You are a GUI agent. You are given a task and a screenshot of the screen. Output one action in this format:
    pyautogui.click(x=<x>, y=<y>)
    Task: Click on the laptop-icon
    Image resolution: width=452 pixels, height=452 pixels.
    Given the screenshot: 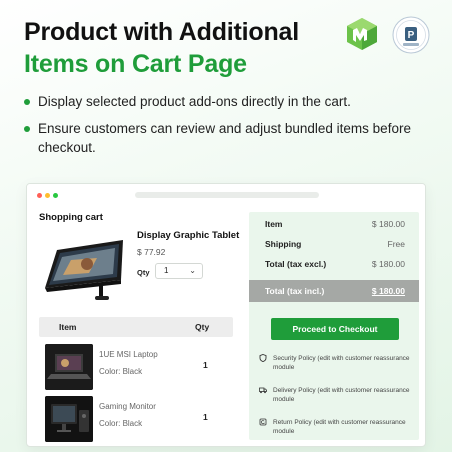 What is the action you would take?
    pyautogui.click(x=69, y=367)
    